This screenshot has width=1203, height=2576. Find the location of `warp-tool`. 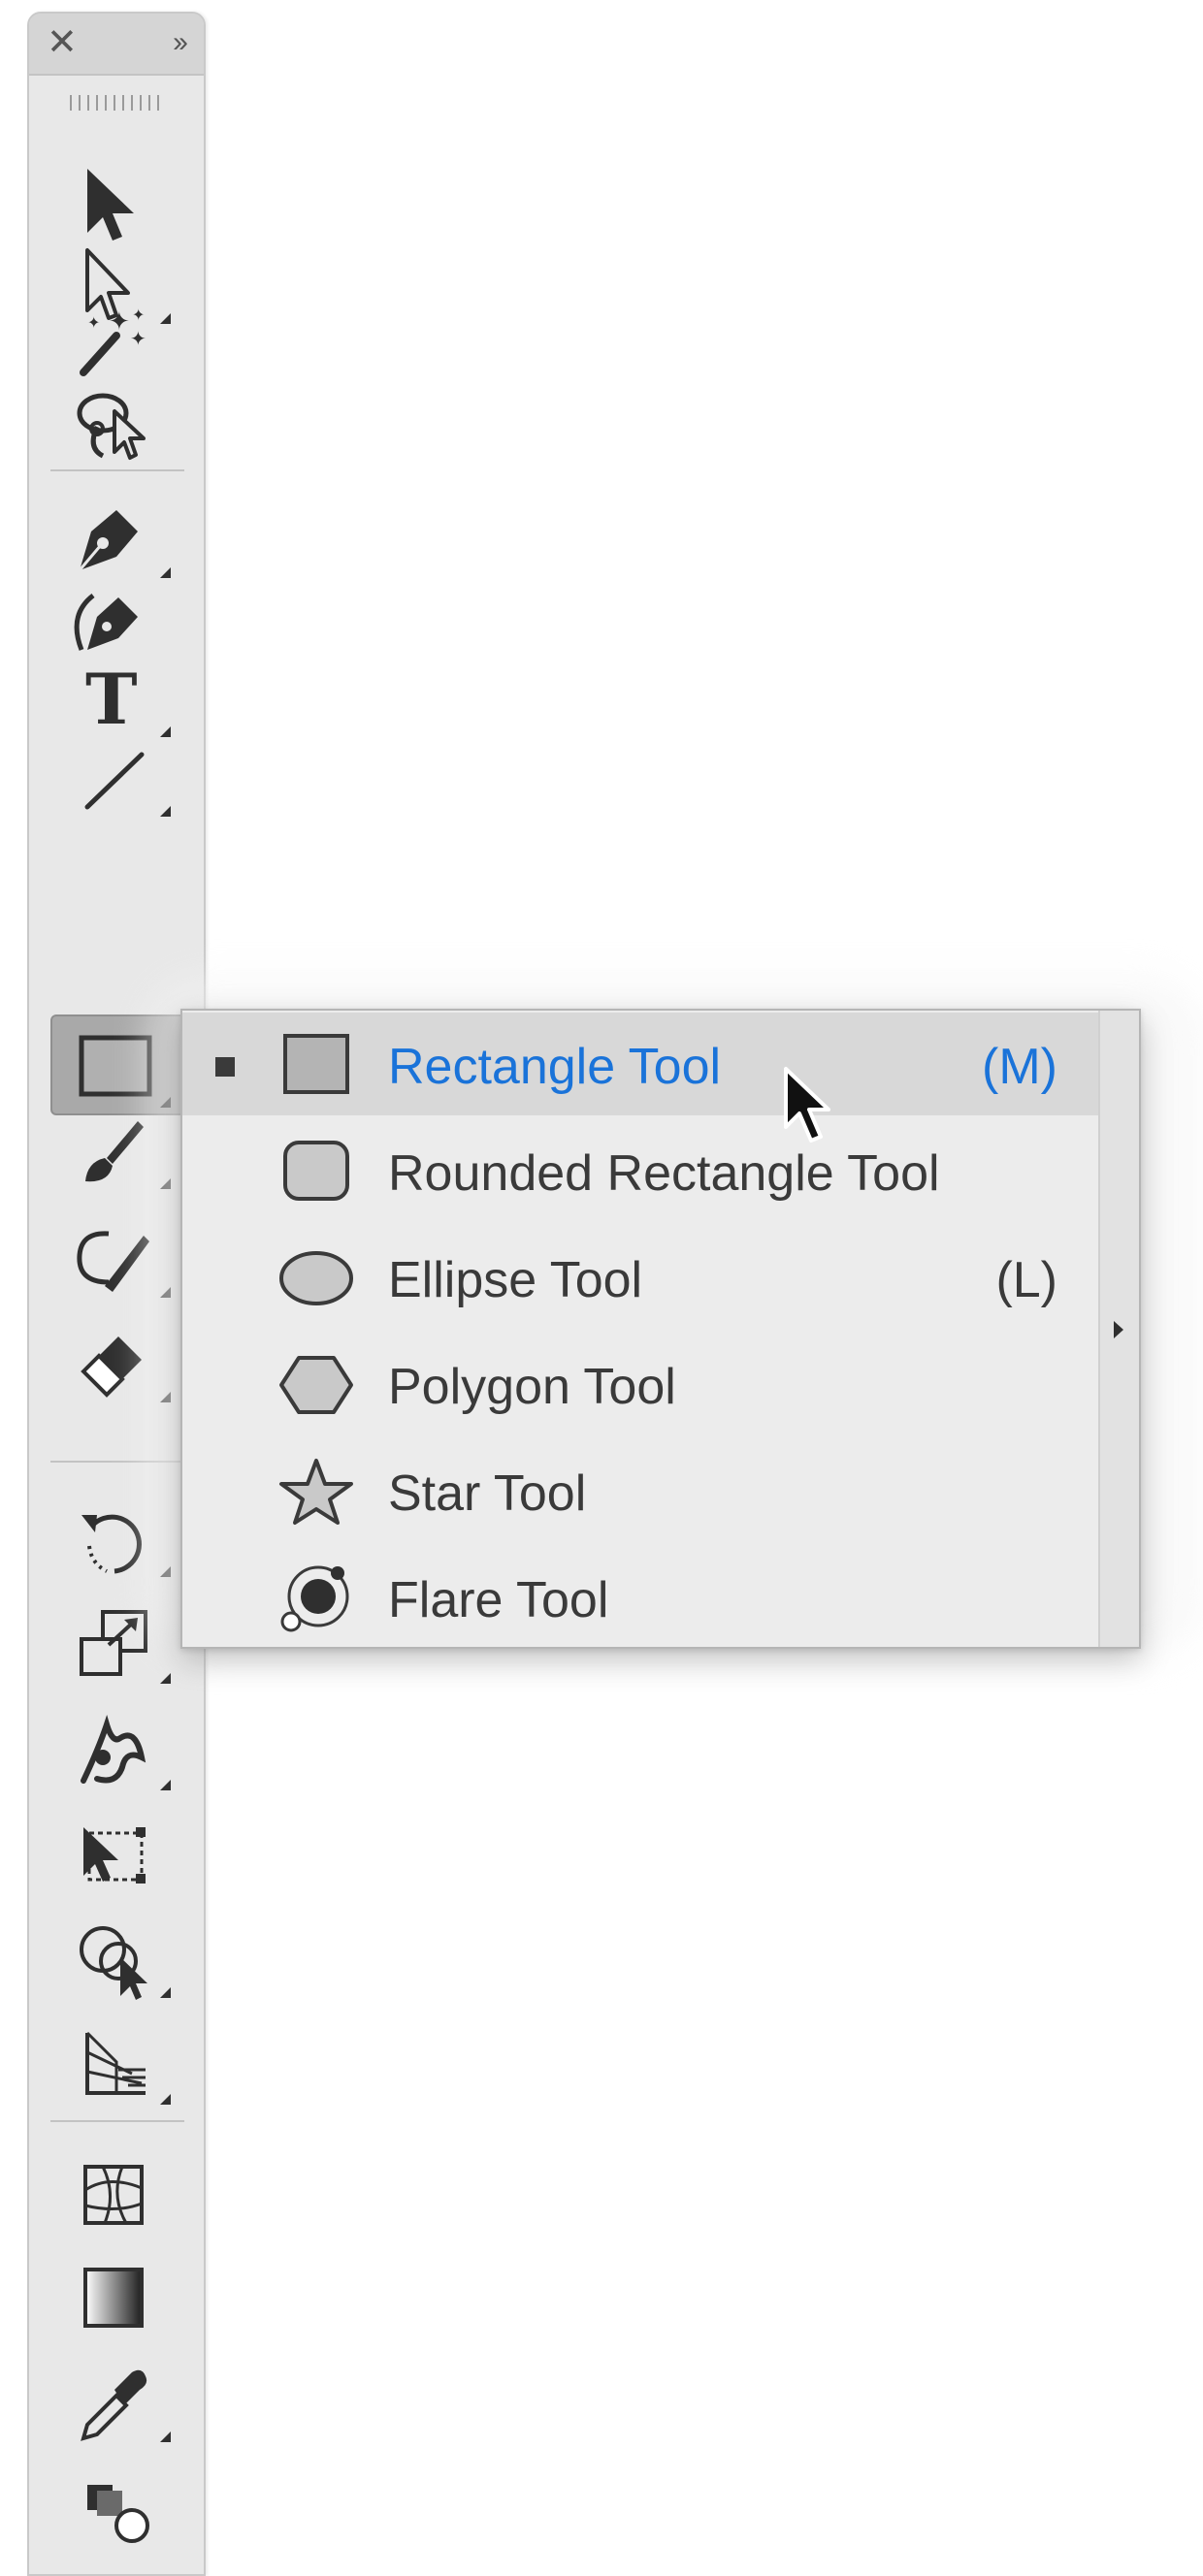

warp-tool is located at coordinates (117, 1747).